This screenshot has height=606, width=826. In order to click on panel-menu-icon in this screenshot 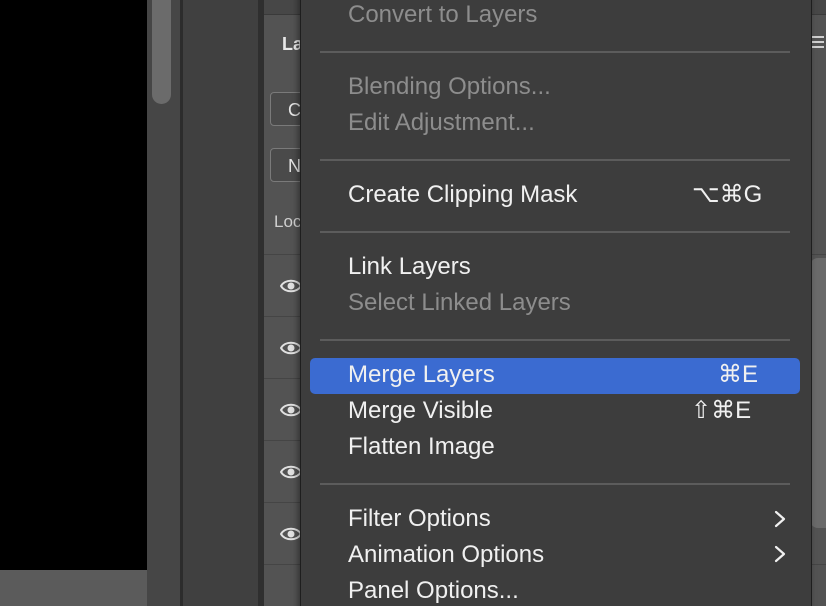, I will do `click(817, 44)`.